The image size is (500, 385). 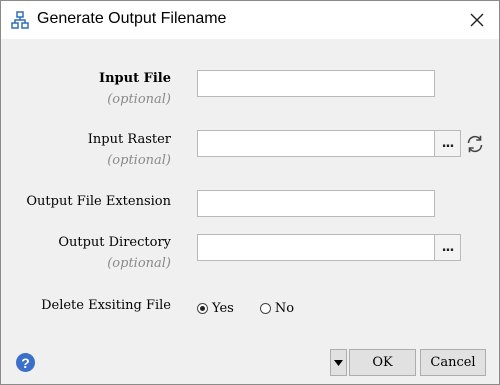 What do you see at coordinates (139, 160) in the screenshot?
I see `input-raster-hint: (optional)` at bounding box center [139, 160].